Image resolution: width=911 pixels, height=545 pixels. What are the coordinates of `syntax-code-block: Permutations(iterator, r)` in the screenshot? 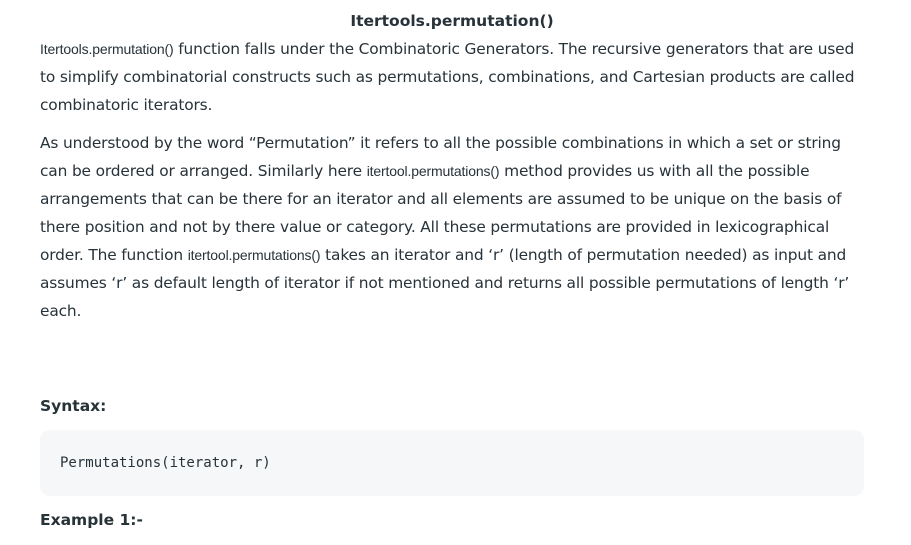 It's located at (452, 463).